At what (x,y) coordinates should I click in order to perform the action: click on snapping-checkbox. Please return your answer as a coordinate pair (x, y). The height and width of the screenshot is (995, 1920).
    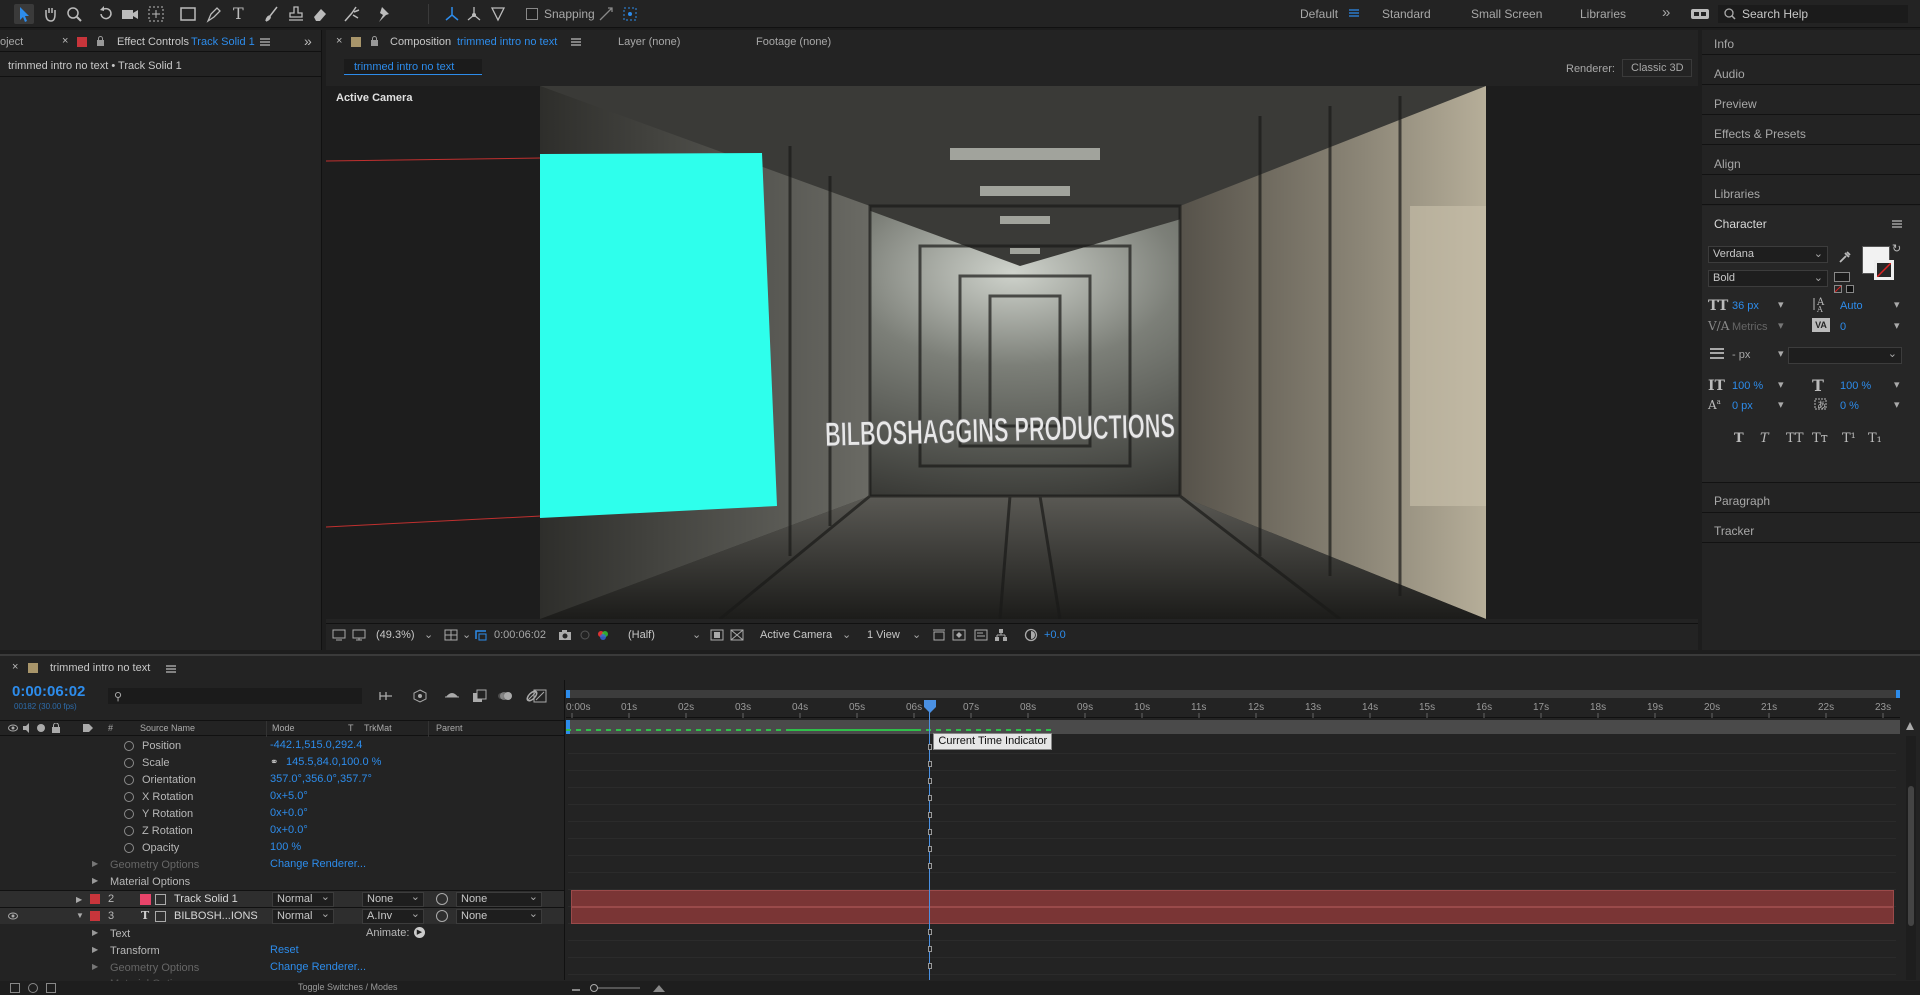
    Looking at the image, I should click on (532, 14).